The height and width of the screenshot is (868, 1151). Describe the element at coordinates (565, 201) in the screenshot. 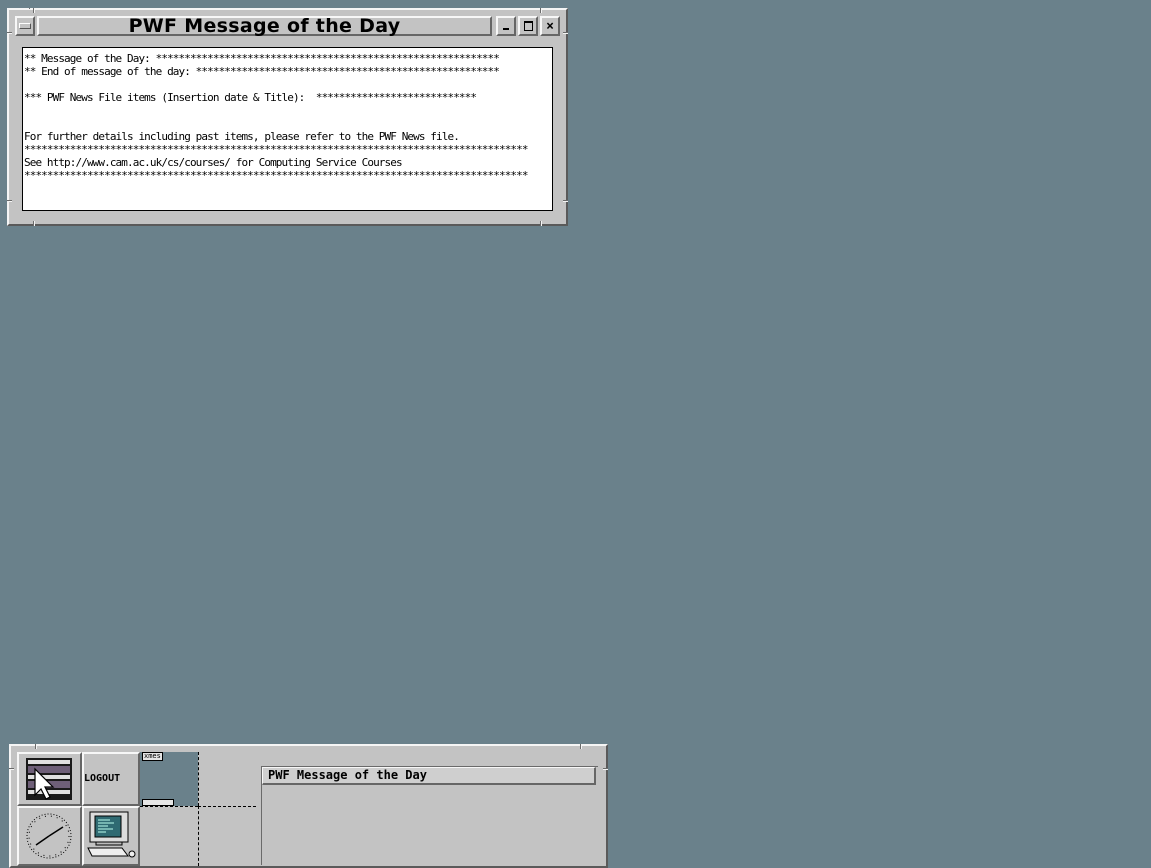

I see `resize-handle-rb` at that location.